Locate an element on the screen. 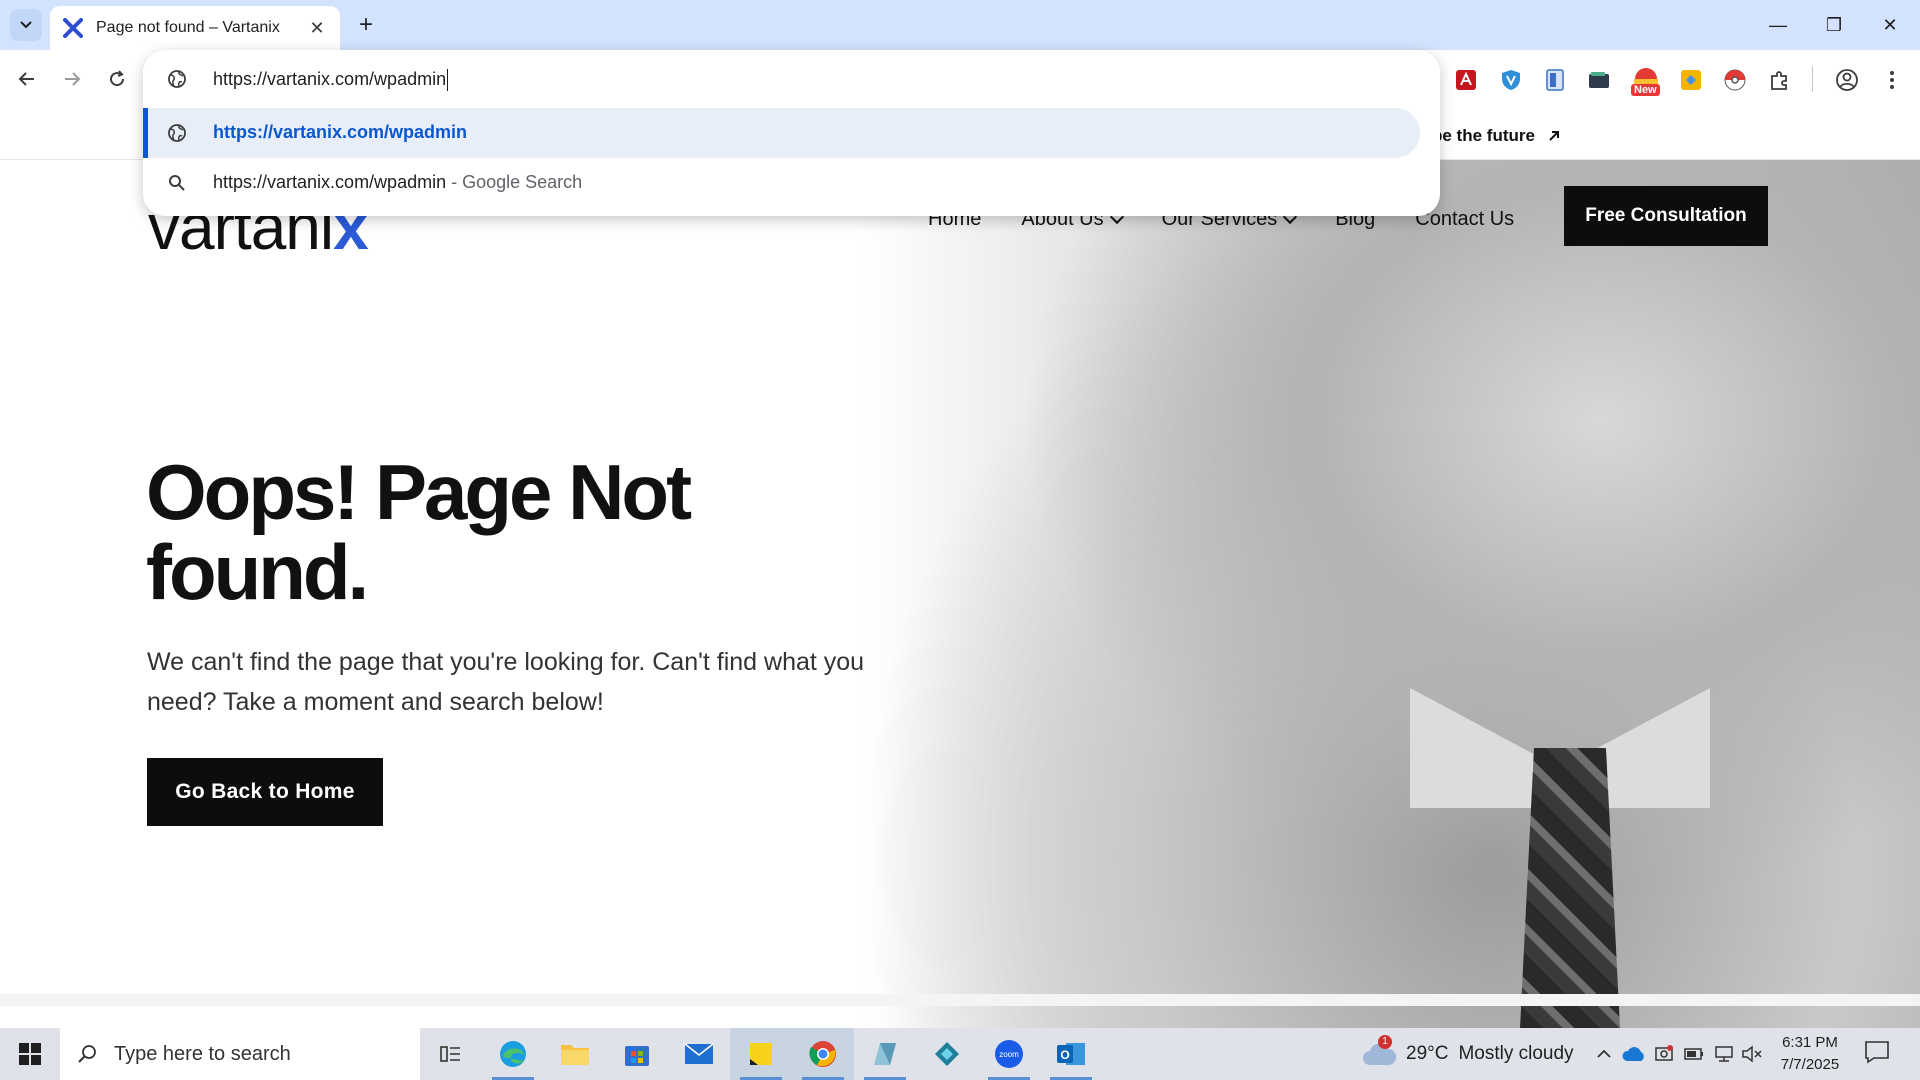  address-value: https://vartanix.com/wpadmin is located at coordinates (330, 79).